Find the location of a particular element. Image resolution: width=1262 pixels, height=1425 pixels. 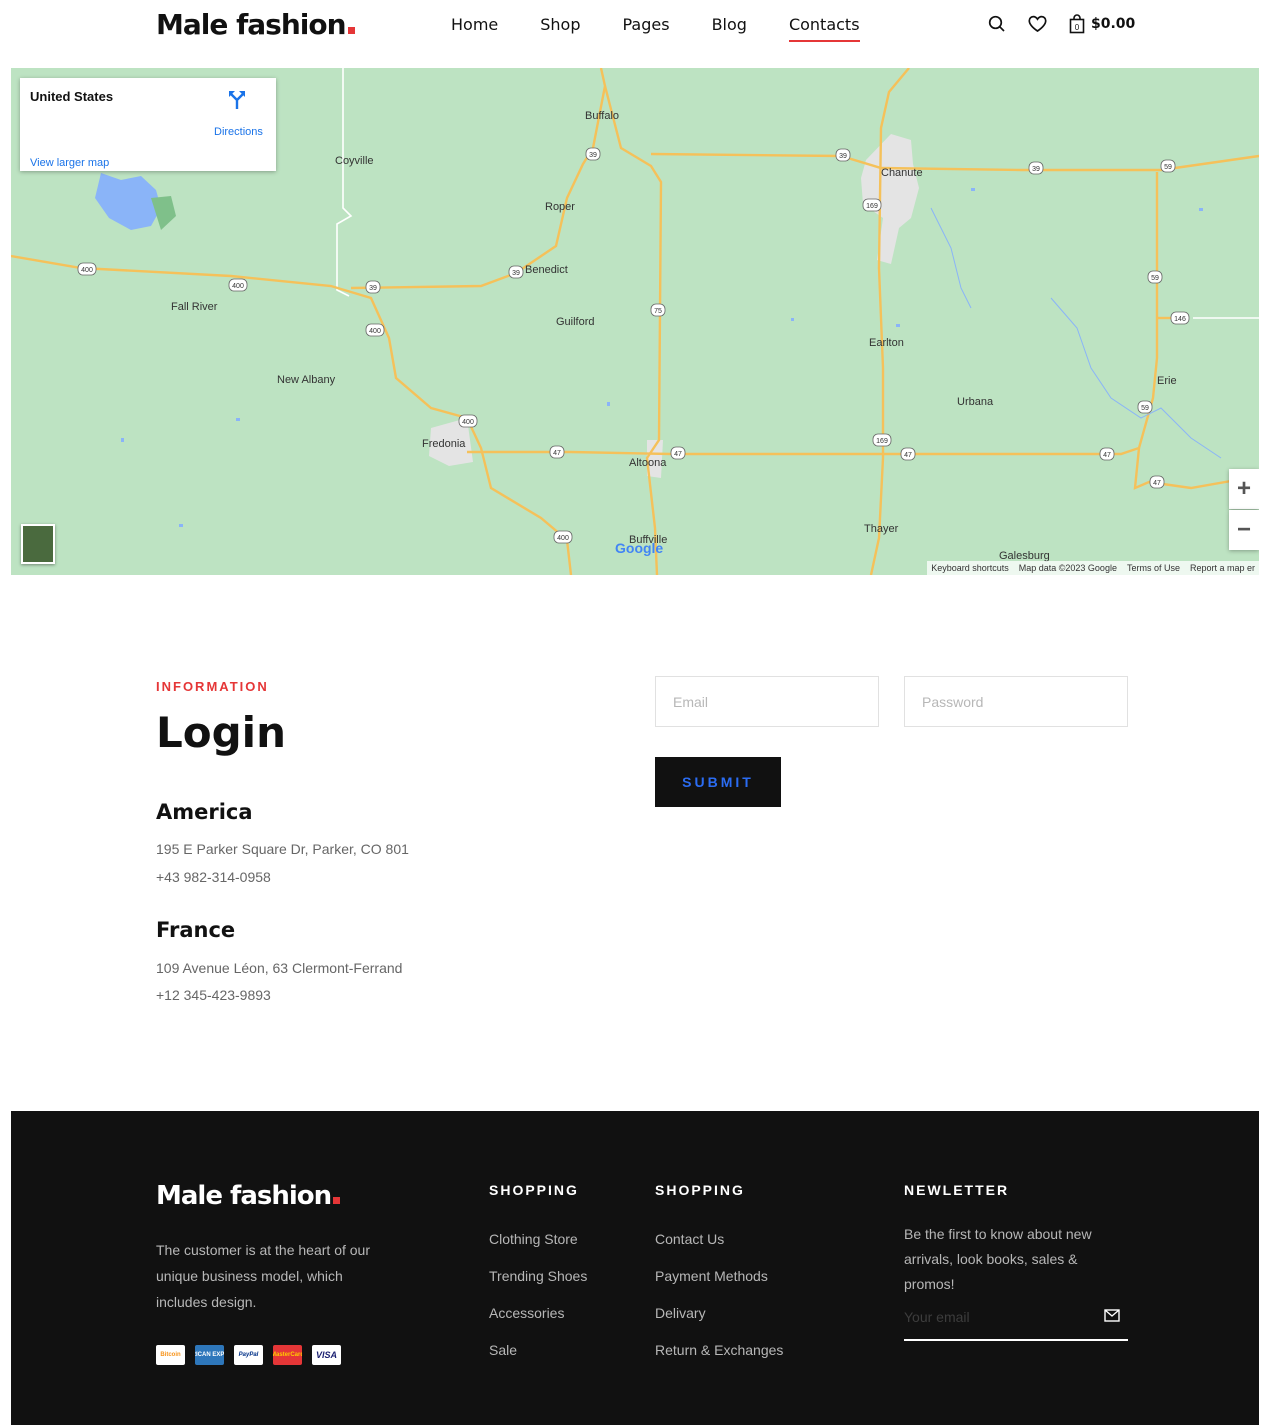

place-chanute: Chanute is located at coordinates (902, 173).